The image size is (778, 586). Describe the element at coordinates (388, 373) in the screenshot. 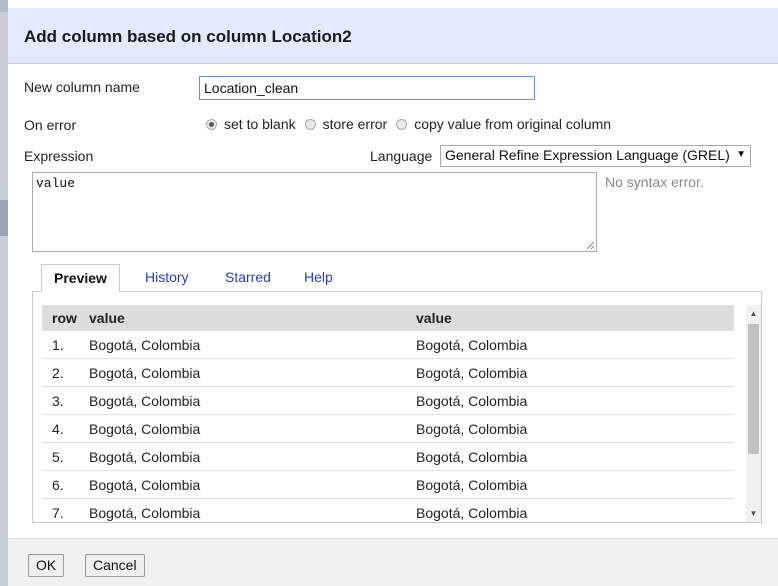

I see `table-row: 2. Bogotá, Colombia Bogotá, Colombia` at that location.